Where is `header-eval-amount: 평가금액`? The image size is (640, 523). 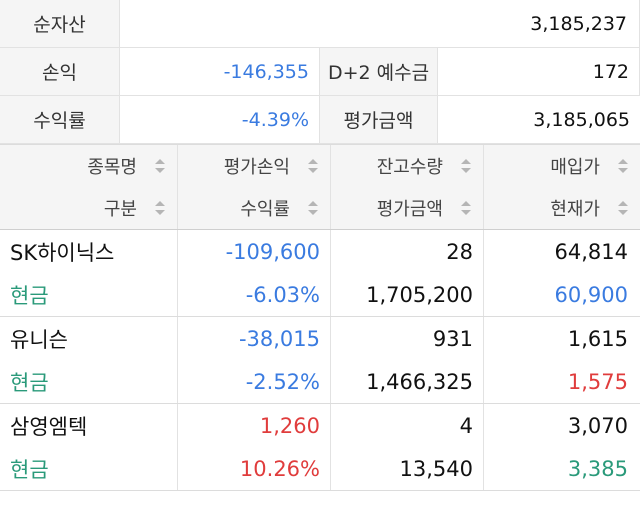 header-eval-amount: 평가금액 is located at coordinates (407, 208).